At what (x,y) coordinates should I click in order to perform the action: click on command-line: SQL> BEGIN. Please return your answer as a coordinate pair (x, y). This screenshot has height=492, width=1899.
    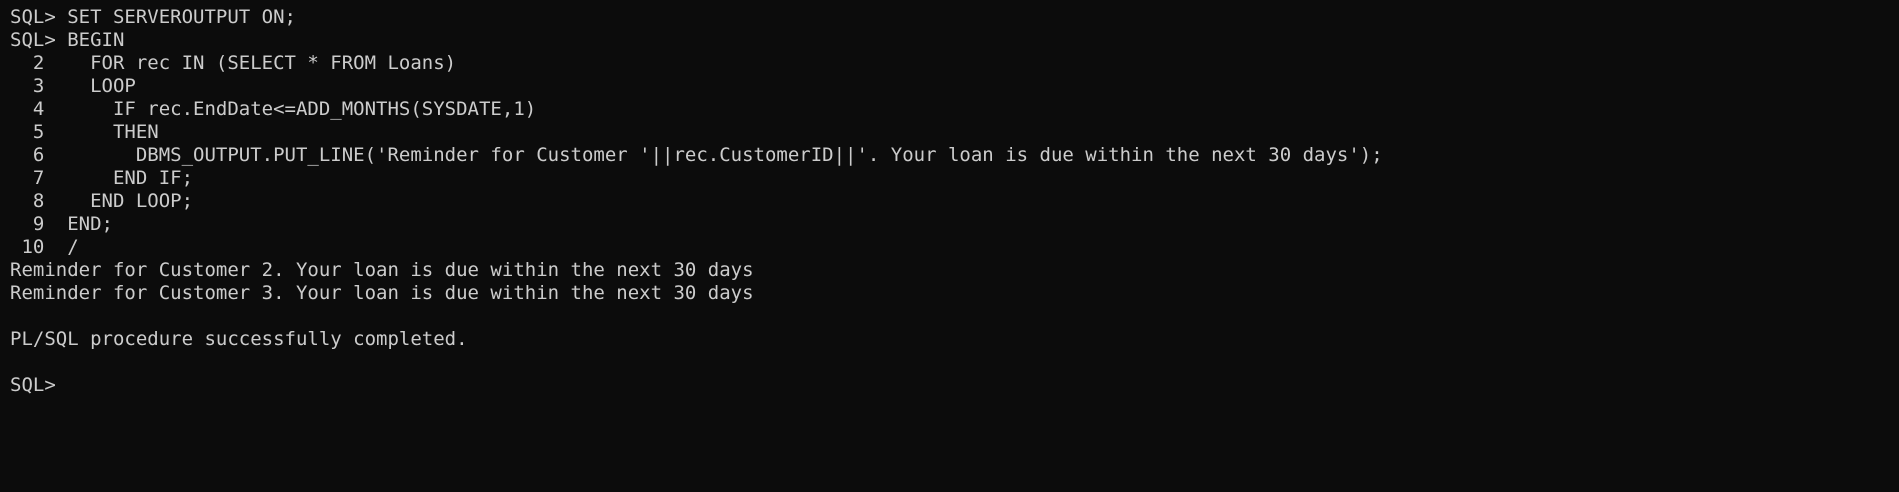
    Looking at the image, I should click on (67, 40).